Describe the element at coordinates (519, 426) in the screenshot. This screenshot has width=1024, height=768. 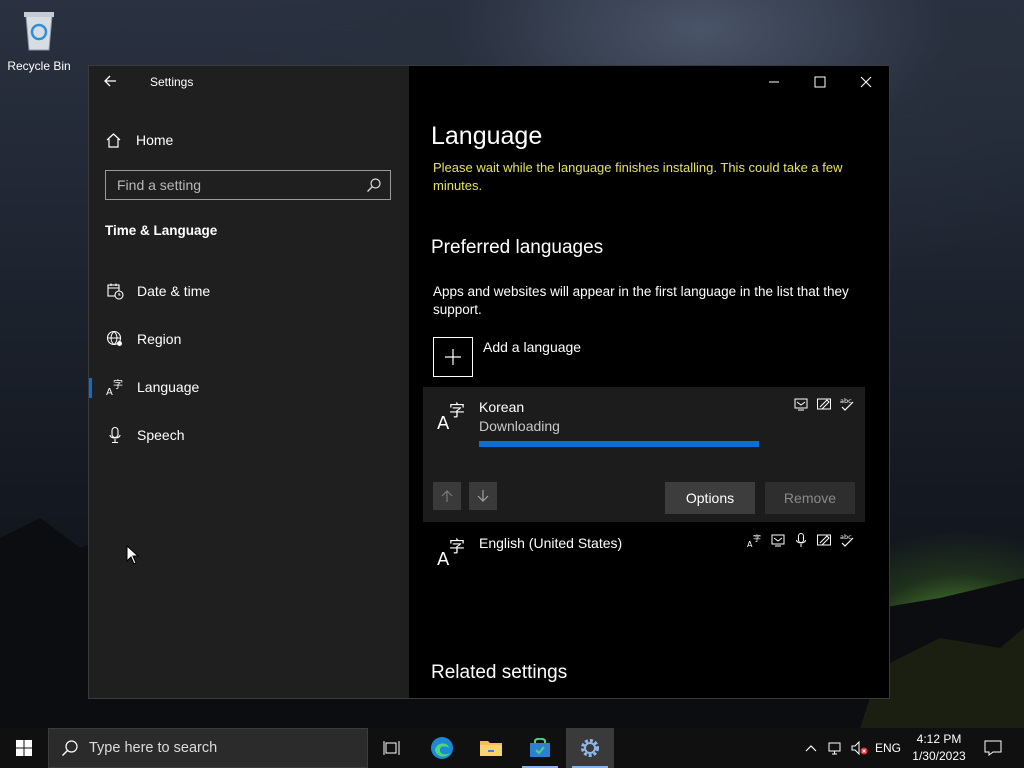
I see `language-status: Downloading` at that location.